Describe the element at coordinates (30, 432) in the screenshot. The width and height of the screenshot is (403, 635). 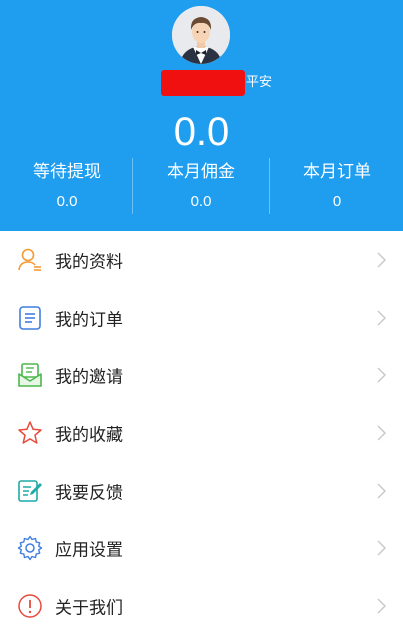
I see `star-icon` at that location.